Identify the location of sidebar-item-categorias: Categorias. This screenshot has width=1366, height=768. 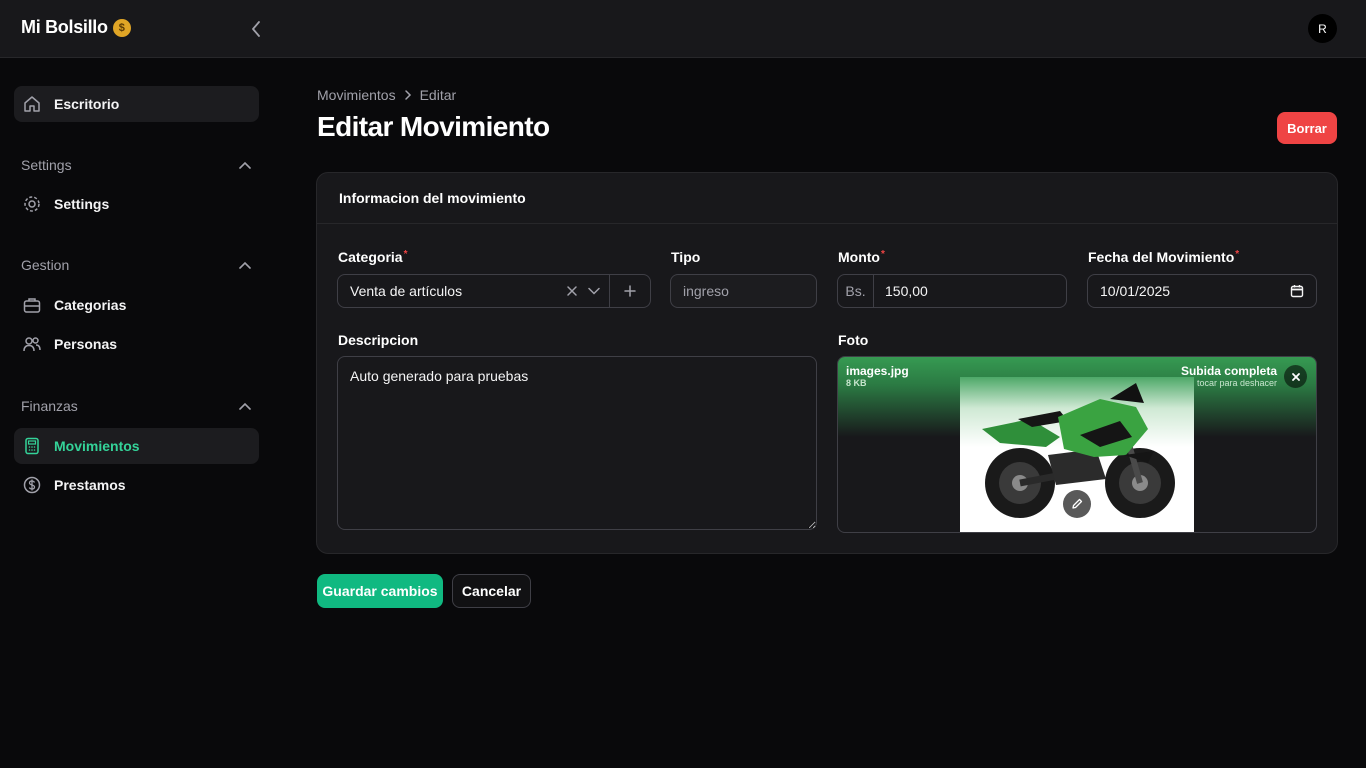
(136, 305).